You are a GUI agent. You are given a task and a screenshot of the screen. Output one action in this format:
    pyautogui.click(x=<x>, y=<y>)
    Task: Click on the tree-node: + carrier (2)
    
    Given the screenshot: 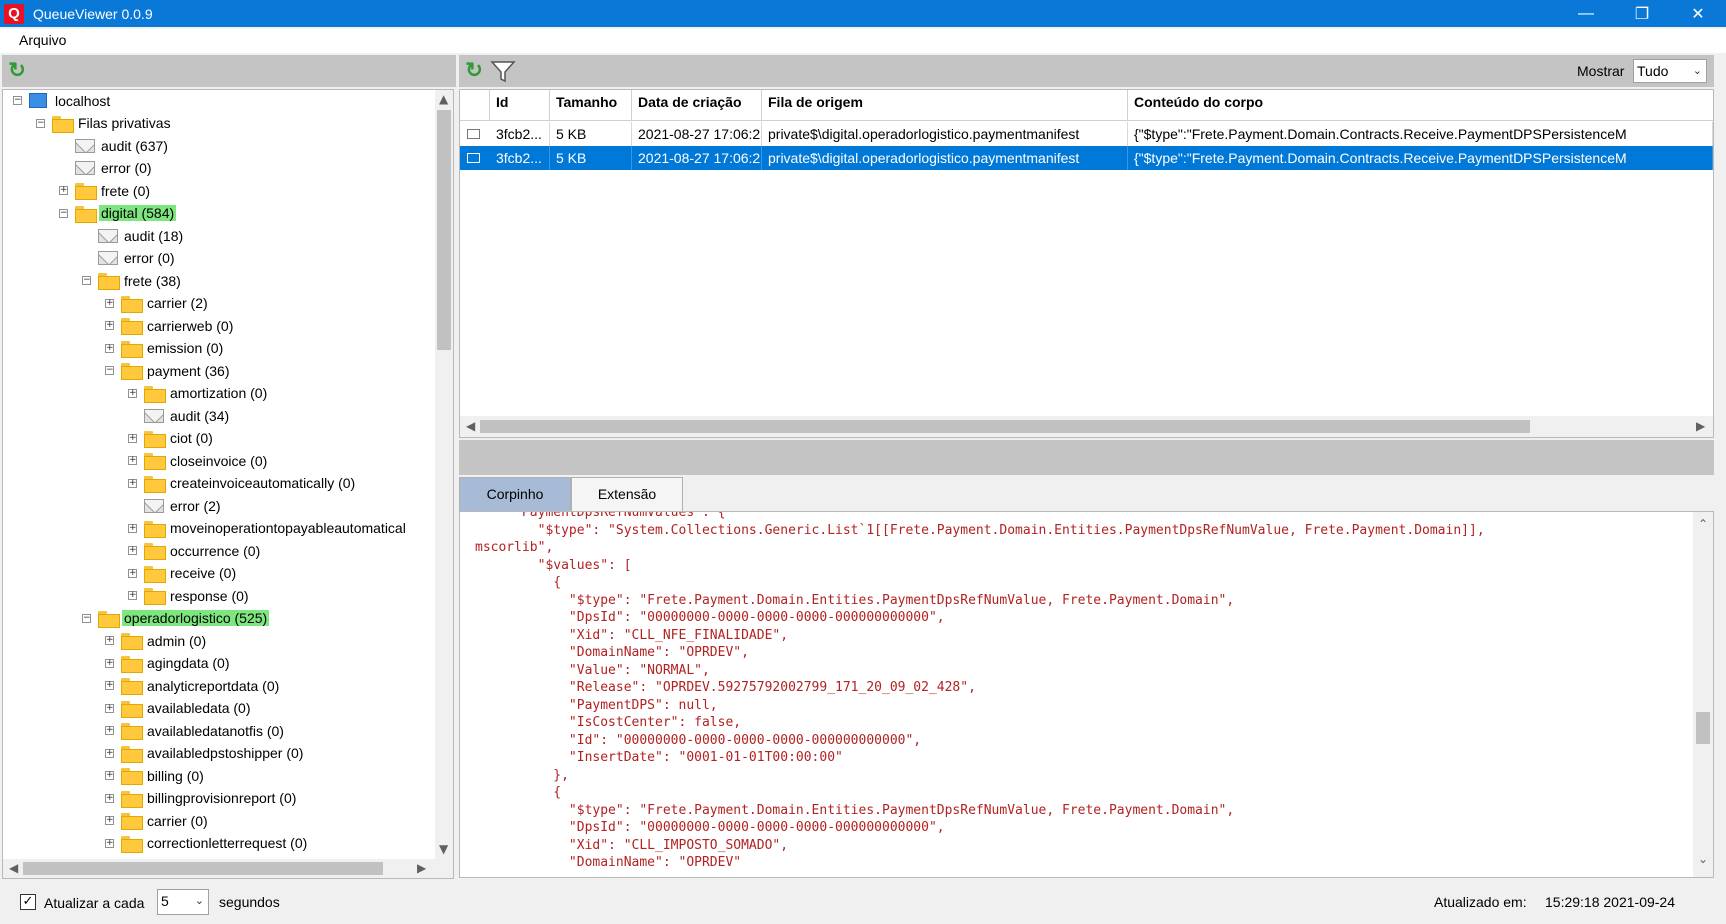 What is the action you would take?
    pyautogui.click(x=157, y=303)
    